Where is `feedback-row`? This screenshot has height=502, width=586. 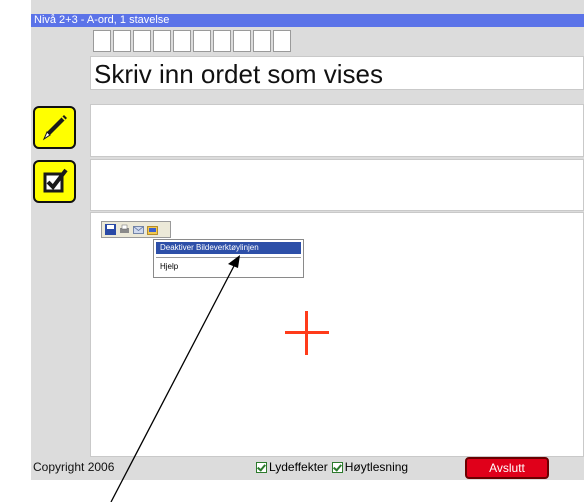 feedback-row is located at coordinates (337, 185).